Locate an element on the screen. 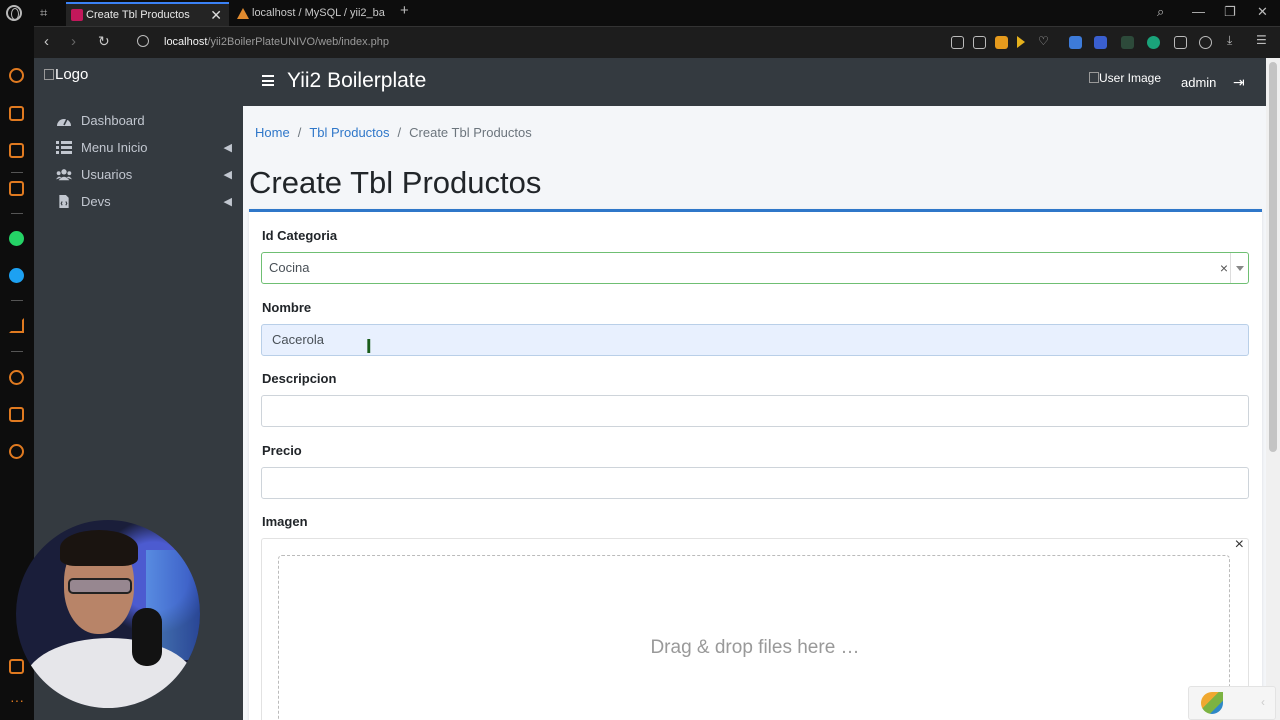 The height and width of the screenshot is (720, 1280). brand-logo: Logo is located at coordinates (66, 74).